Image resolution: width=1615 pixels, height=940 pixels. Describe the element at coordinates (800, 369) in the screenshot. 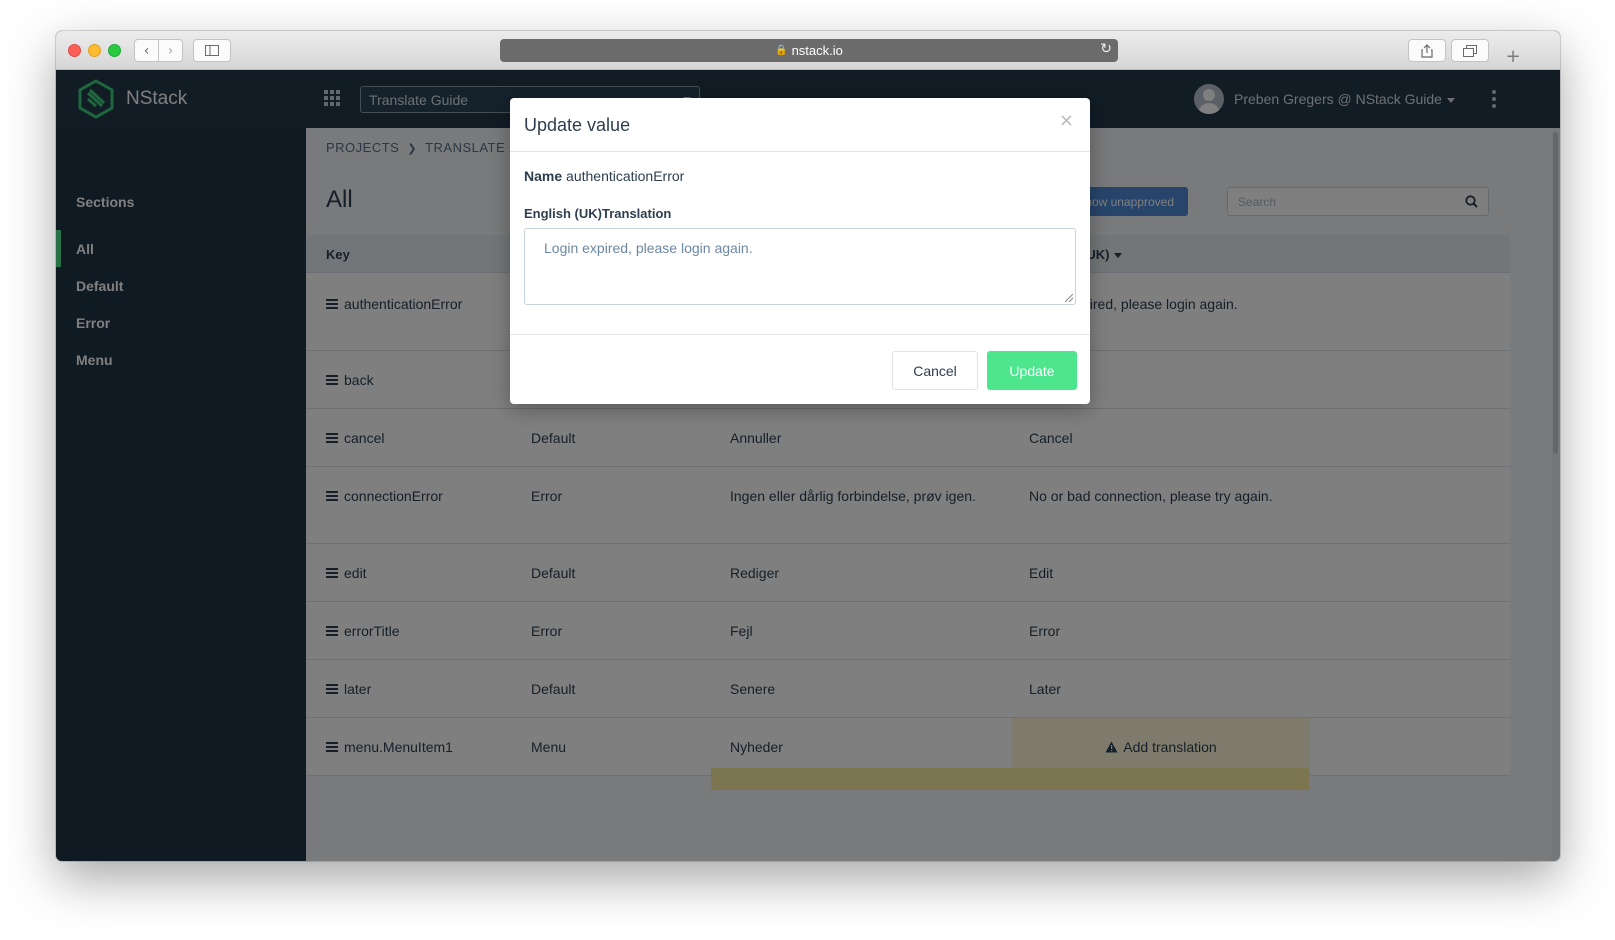

I see `modal-footer: Cancel Update` at that location.